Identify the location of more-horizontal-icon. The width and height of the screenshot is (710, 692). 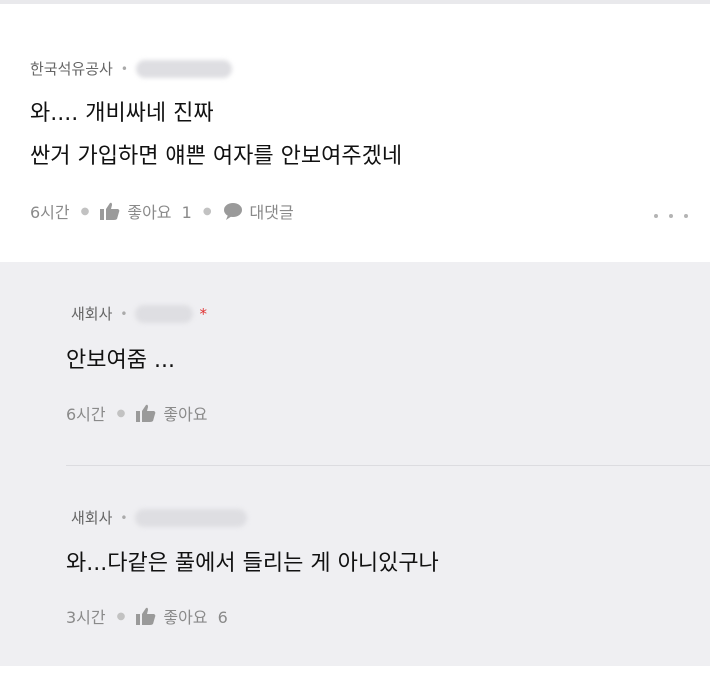
(671, 216).